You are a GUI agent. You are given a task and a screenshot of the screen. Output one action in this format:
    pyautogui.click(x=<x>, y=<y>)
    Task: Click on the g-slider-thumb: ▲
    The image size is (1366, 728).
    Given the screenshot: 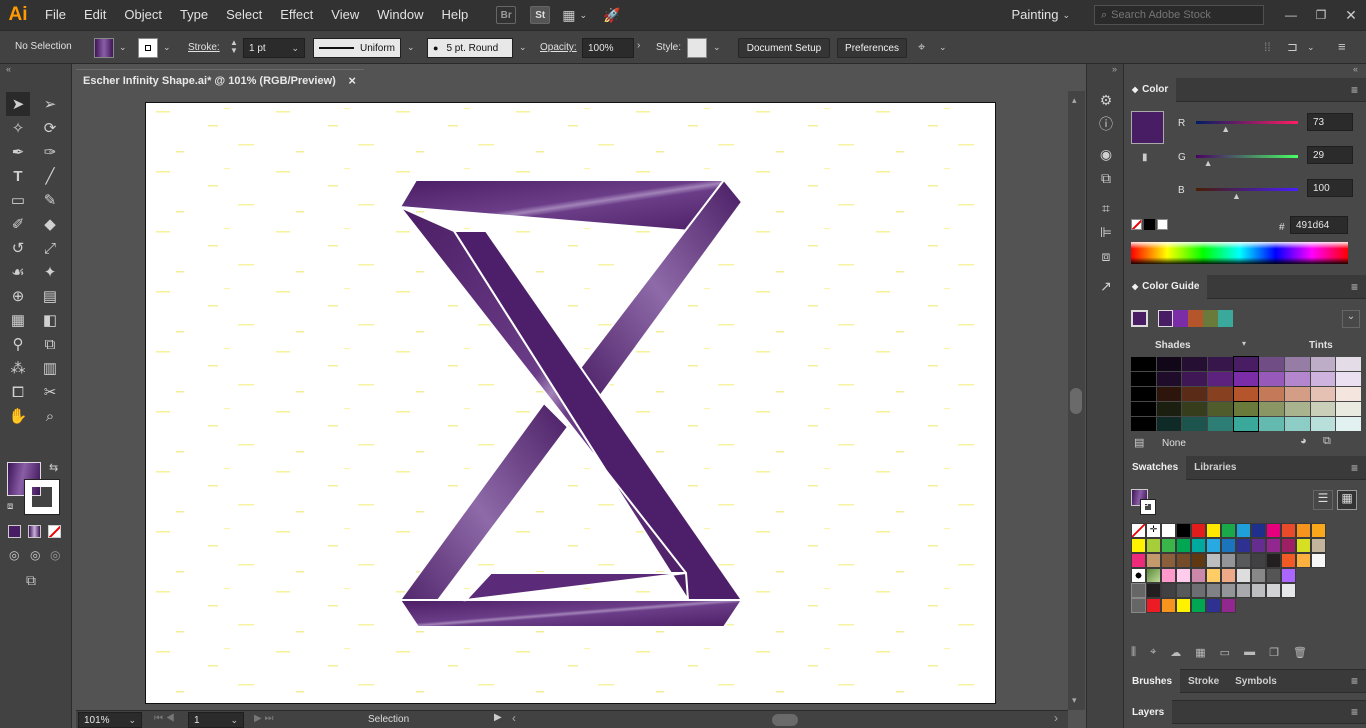 What is the action you would take?
    pyautogui.click(x=1208, y=163)
    